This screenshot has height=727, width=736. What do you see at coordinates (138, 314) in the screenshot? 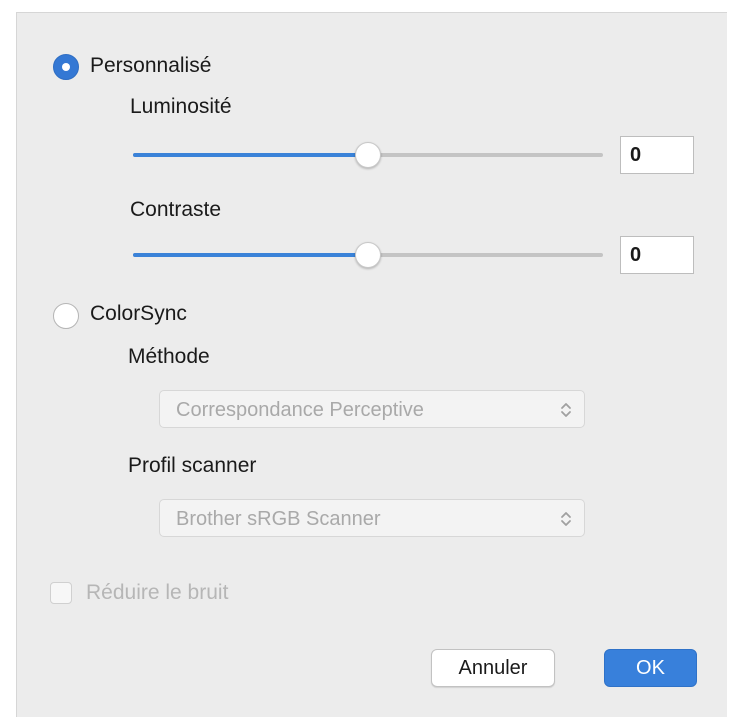
I see `colorsync-radio-label: ColorSync` at bounding box center [138, 314].